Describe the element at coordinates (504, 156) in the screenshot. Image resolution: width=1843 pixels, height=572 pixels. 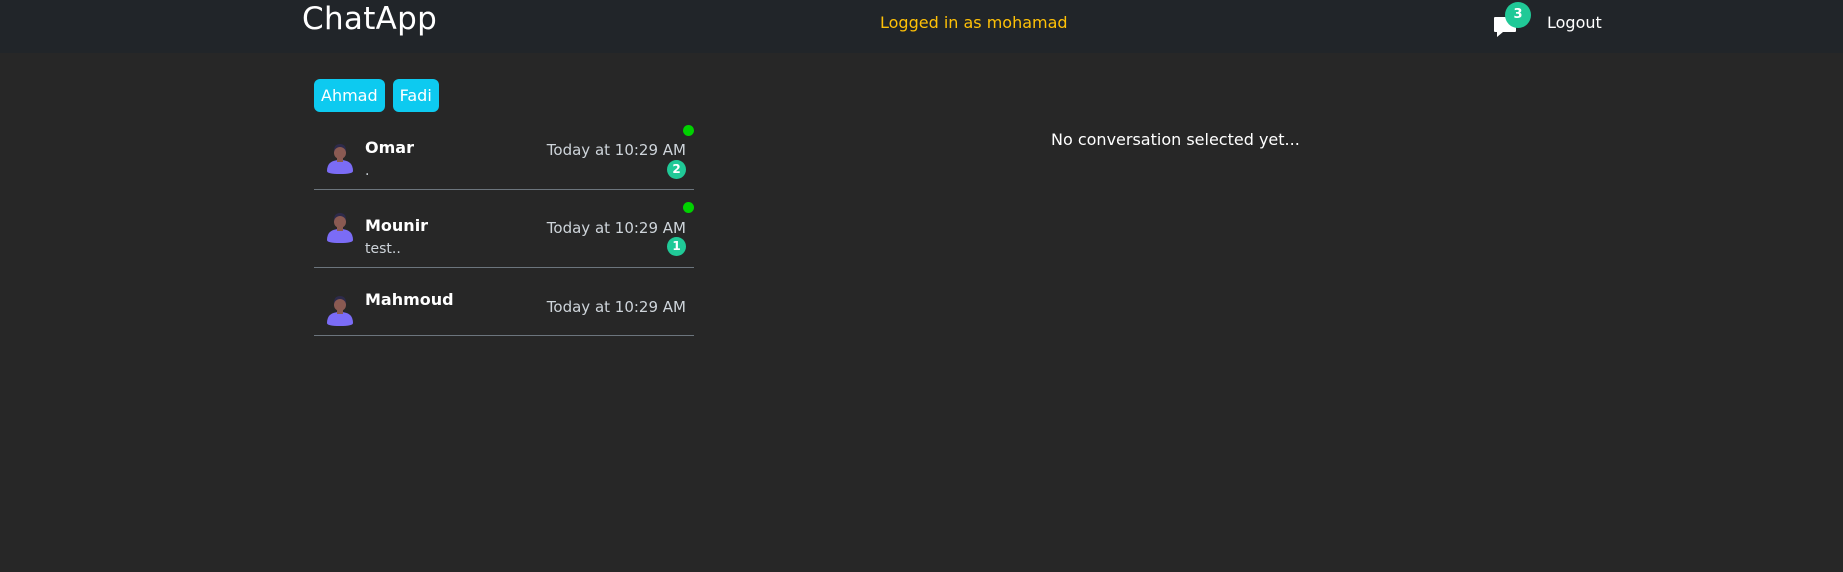
I see `conversation-item-omar: Omar . Today at 10:29 AM 2` at that location.